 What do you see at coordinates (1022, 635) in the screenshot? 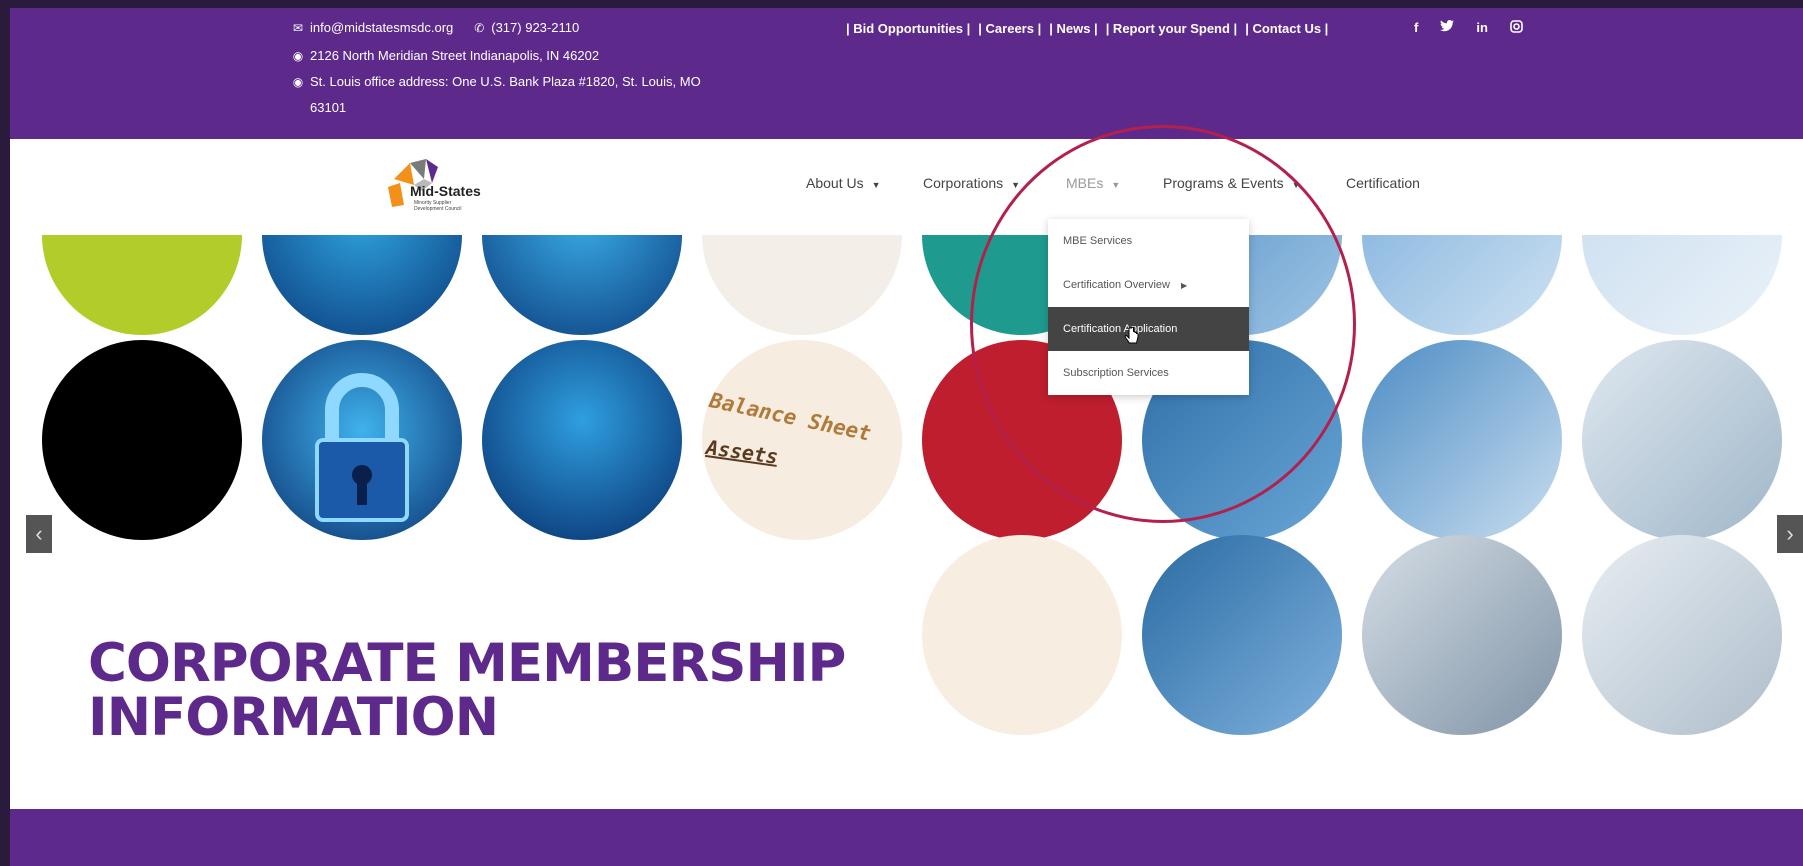
I see `document-image` at bounding box center [1022, 635].